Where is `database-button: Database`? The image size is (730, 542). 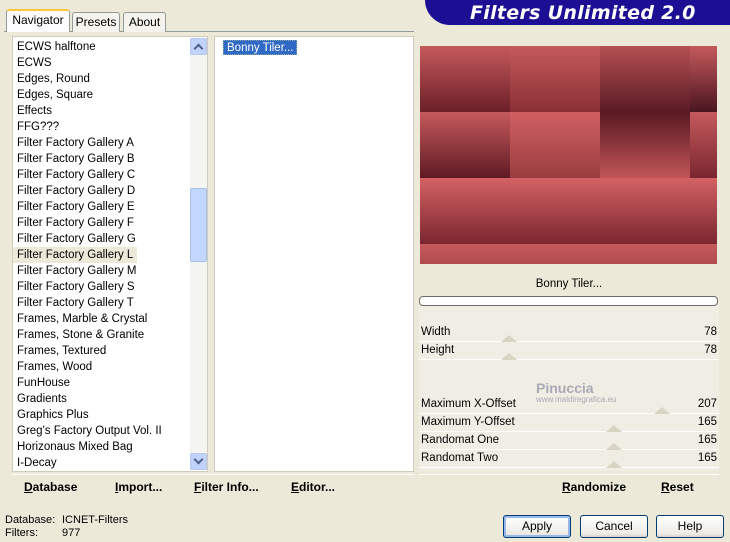 database-button: Database is located at coordinates (50, 487).